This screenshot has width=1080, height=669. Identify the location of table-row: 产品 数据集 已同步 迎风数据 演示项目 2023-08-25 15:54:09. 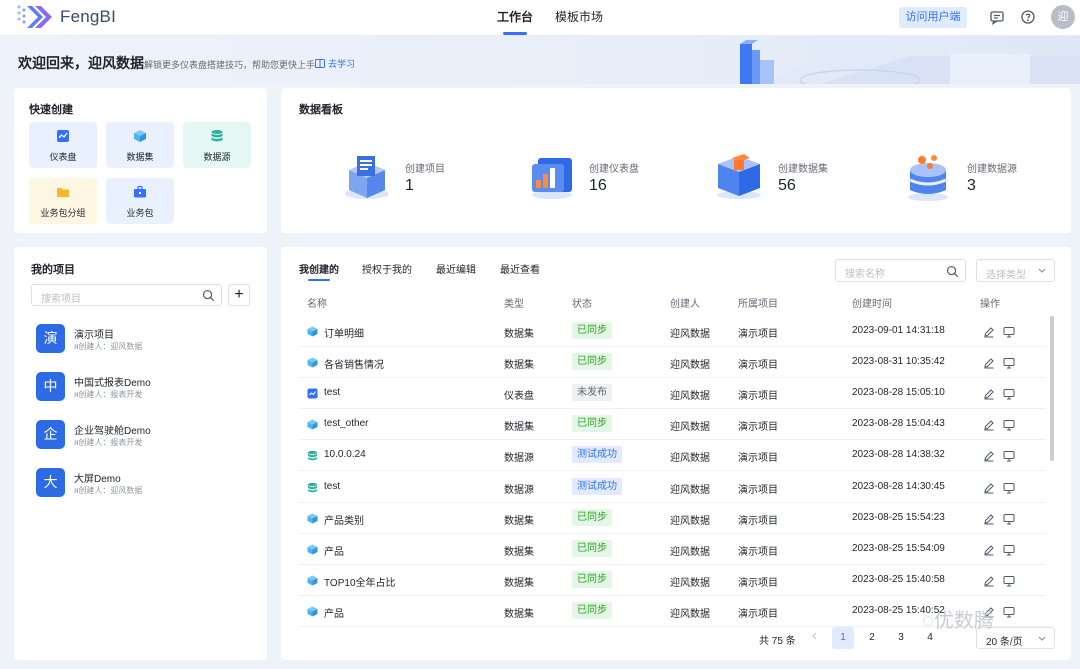
(672, 549).